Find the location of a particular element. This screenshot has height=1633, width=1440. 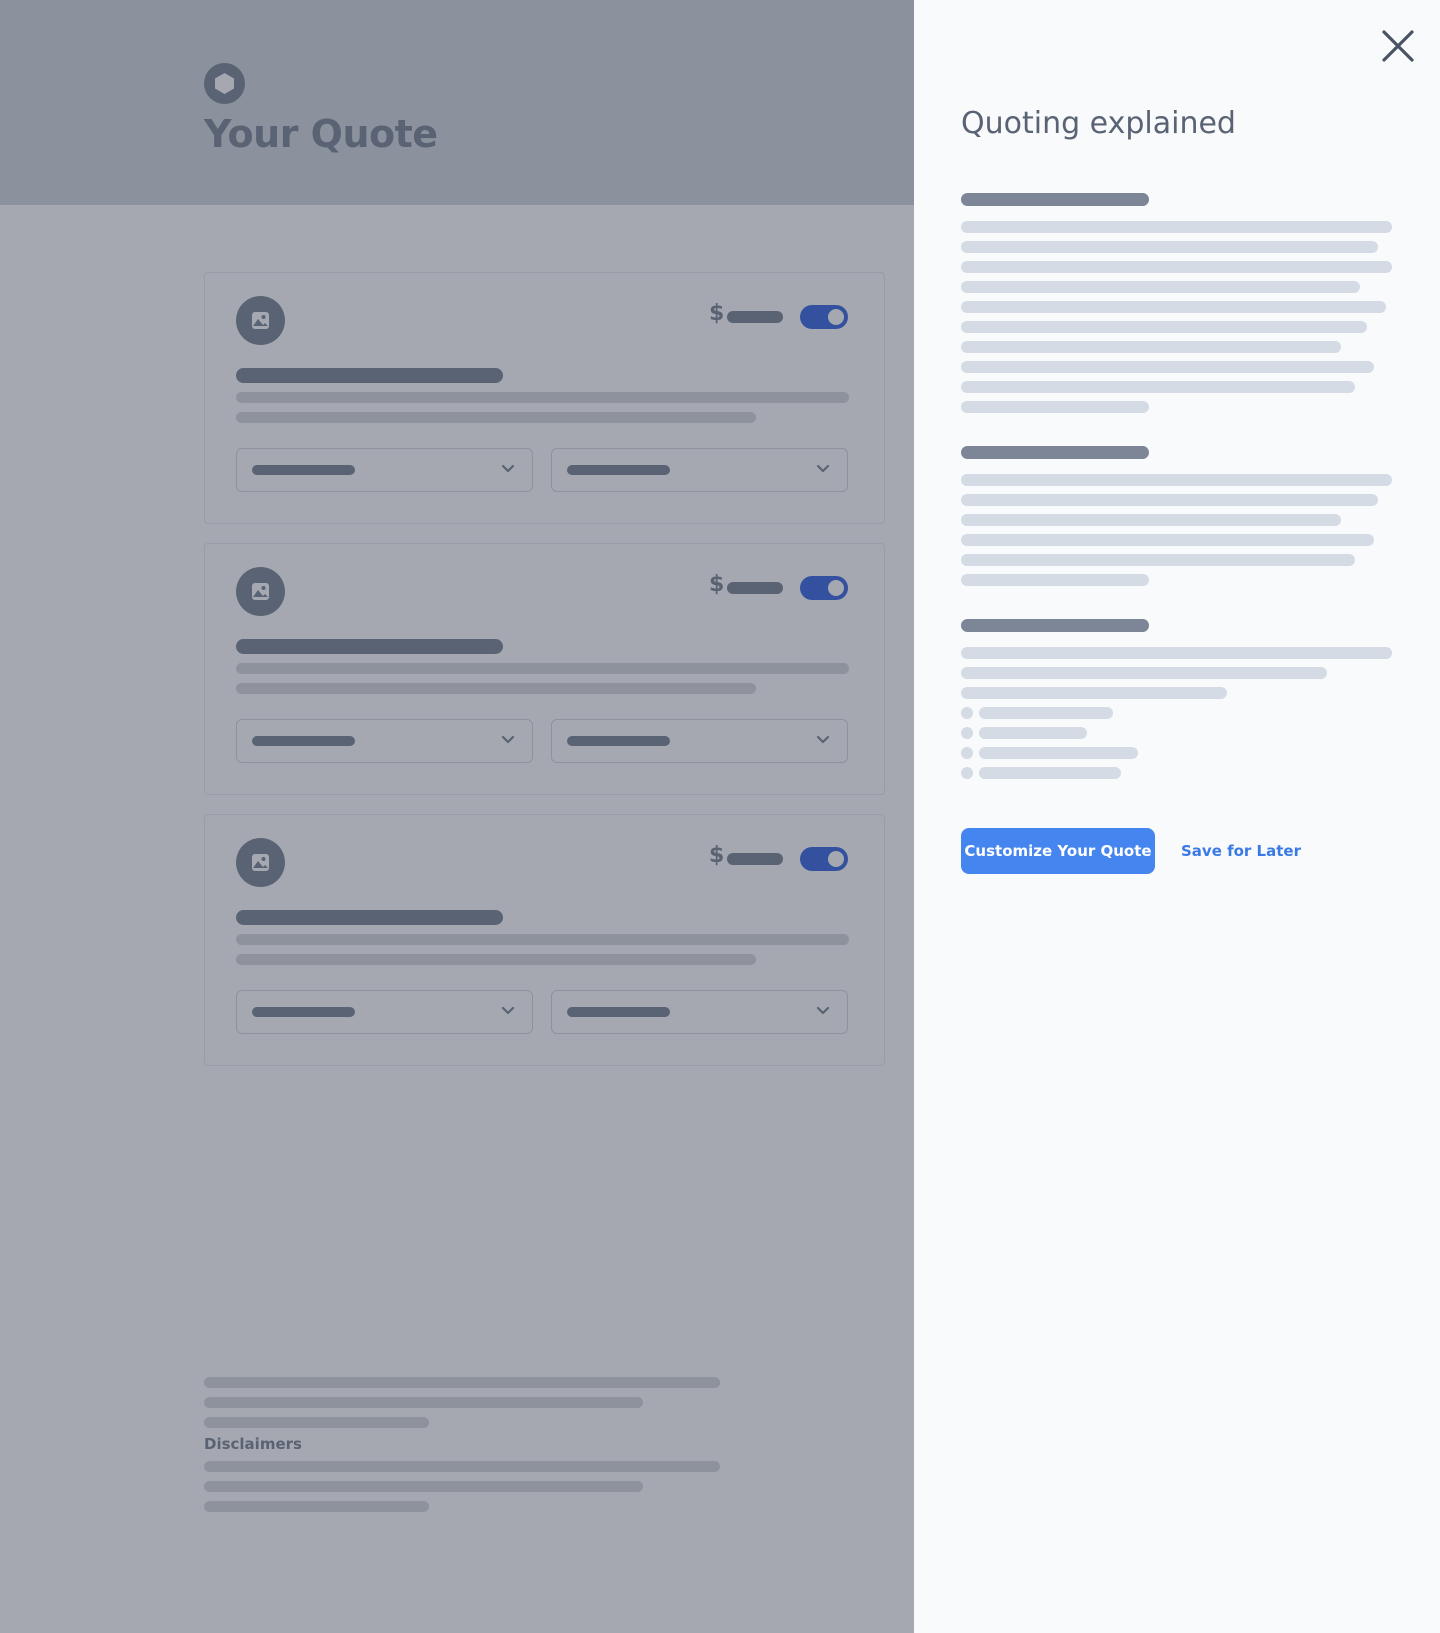

close-icon is located at coordinates (1398, 46).